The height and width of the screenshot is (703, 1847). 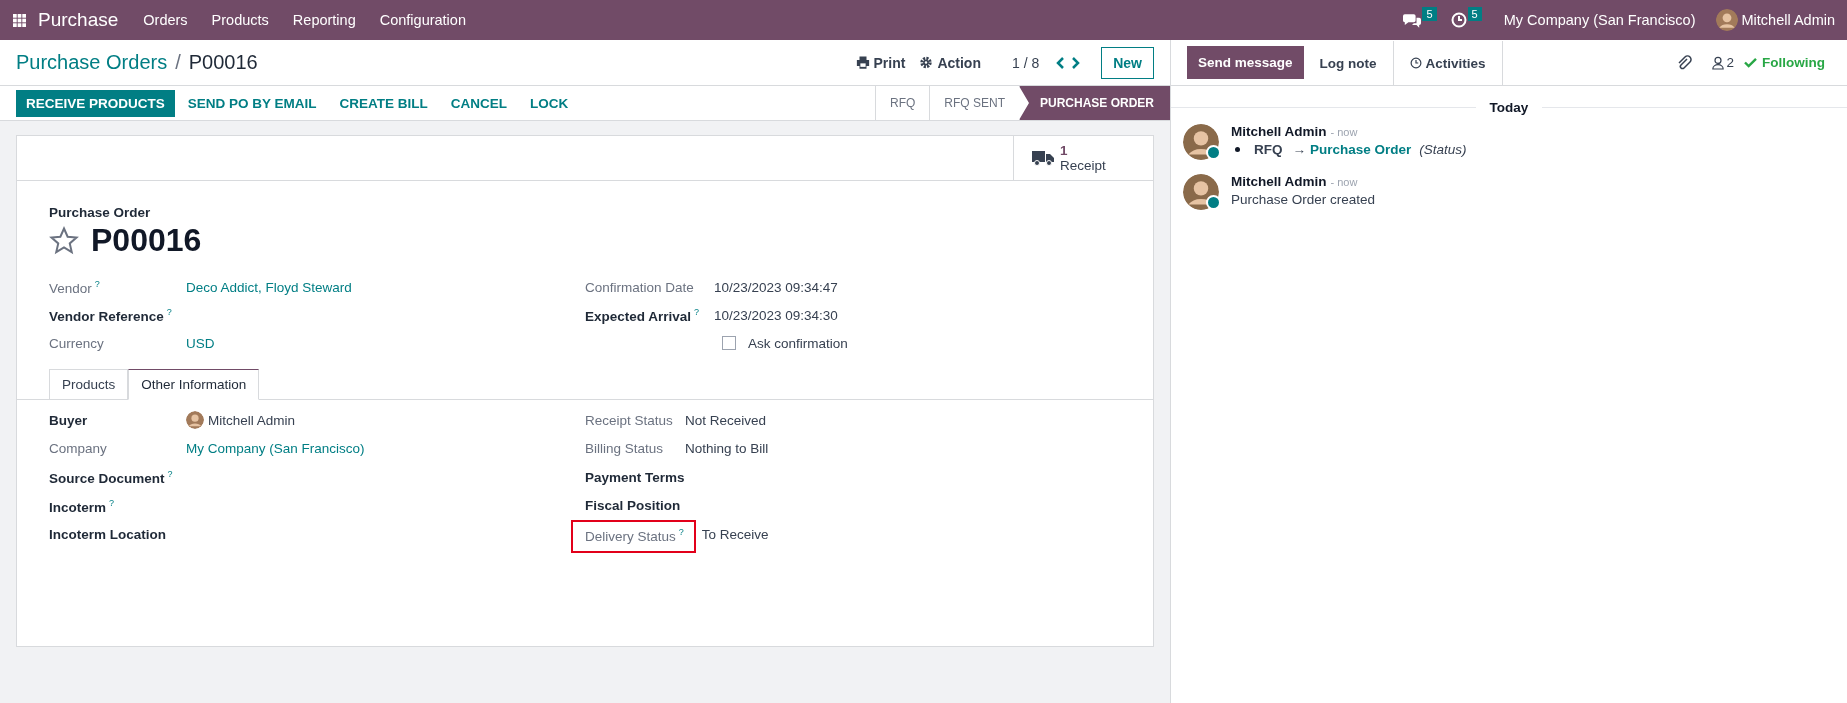 I want to click on field-label: Currency, so click(x=77, y=343).